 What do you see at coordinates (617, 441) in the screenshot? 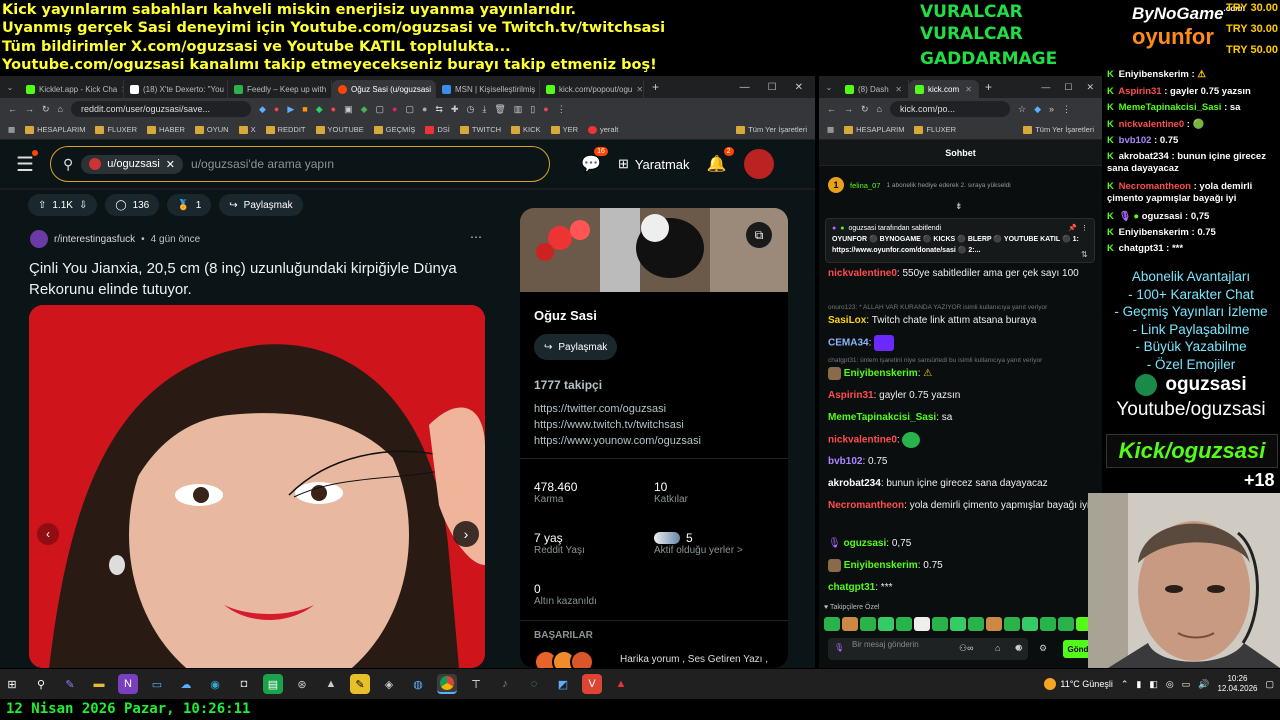
I see `social-link-younow: https://www.younow.com/oguzsasi` at bounding box center [617, 441].